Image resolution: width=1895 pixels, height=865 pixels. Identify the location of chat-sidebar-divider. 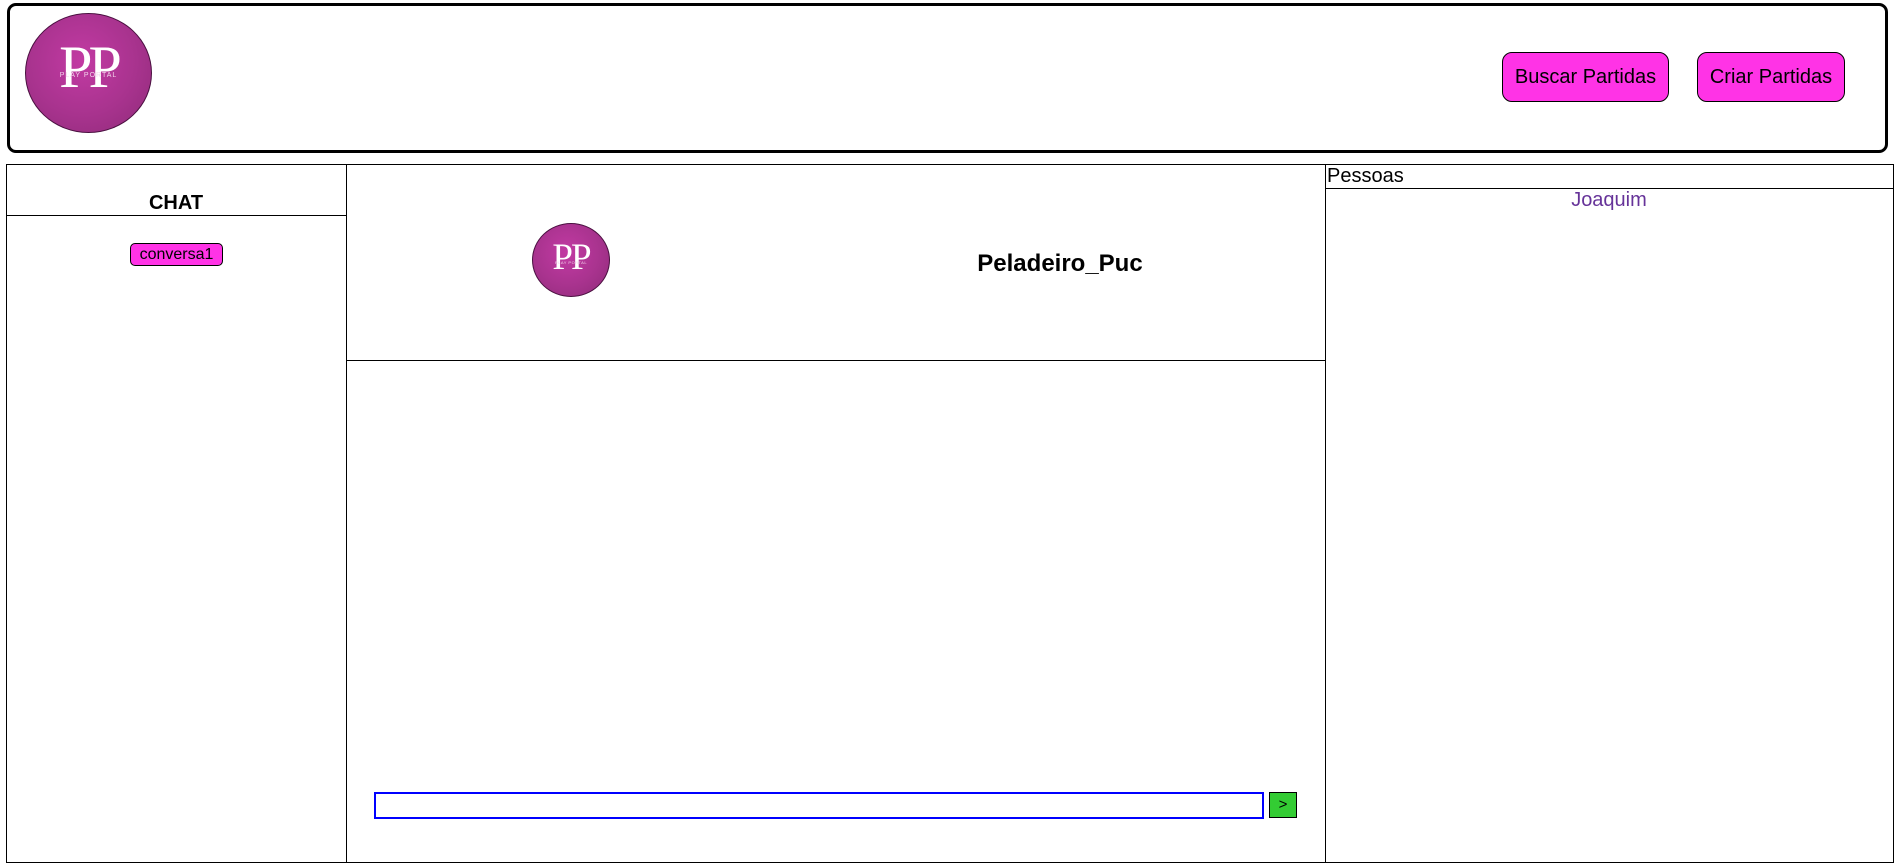
(346, 513).